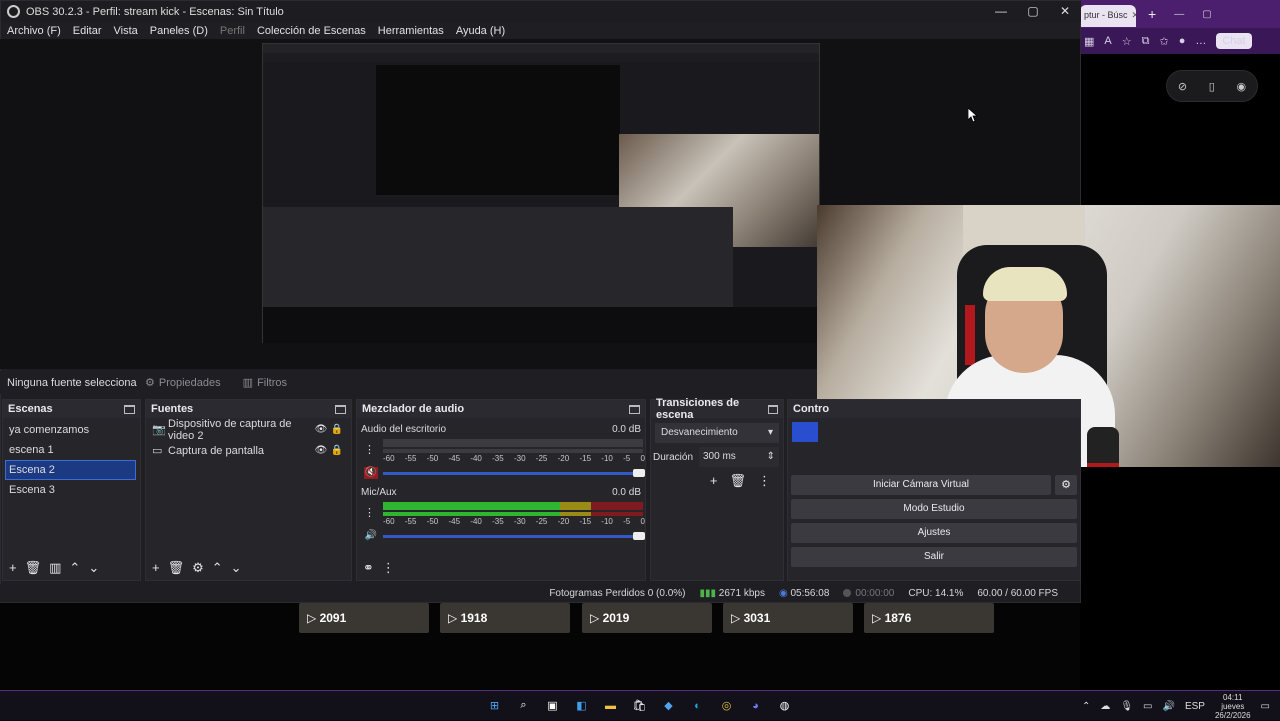 This screenshot has width=1280, height=721. I want to click on video-thumbnail: ▷ 1918, so click(505, 618).